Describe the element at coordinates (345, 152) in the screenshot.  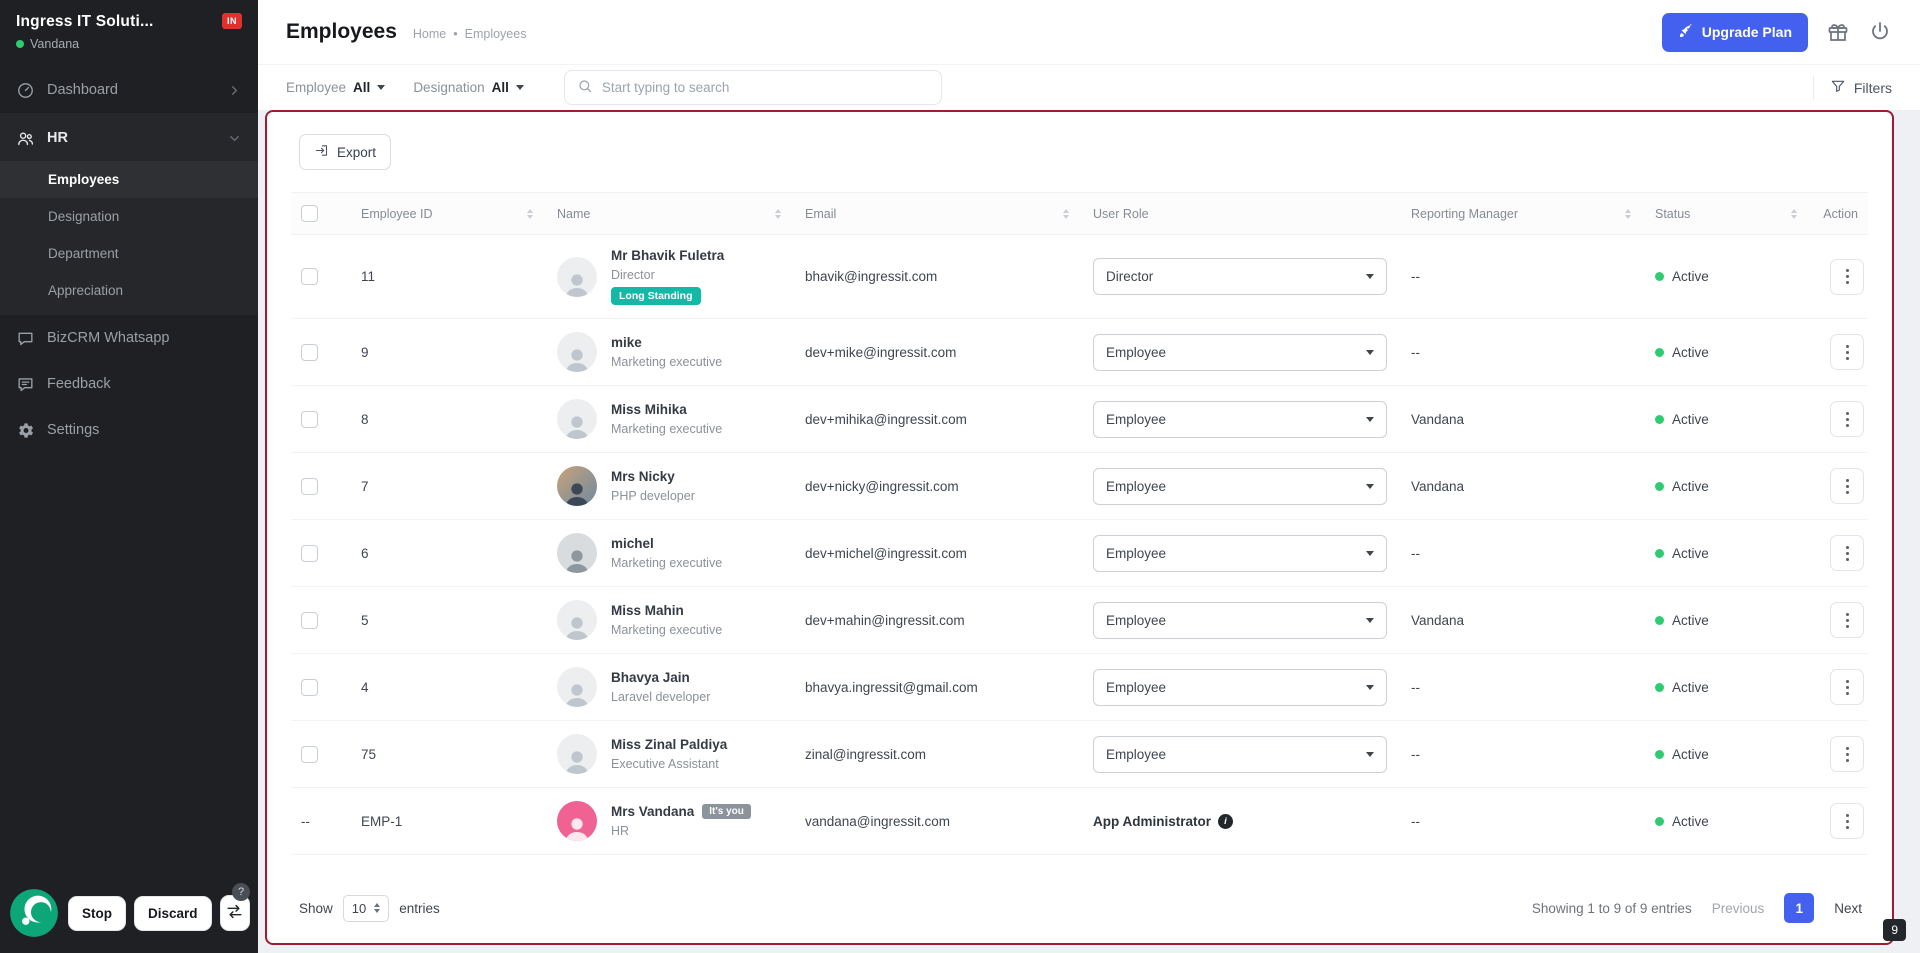
I see `export-button: Export` at that location.